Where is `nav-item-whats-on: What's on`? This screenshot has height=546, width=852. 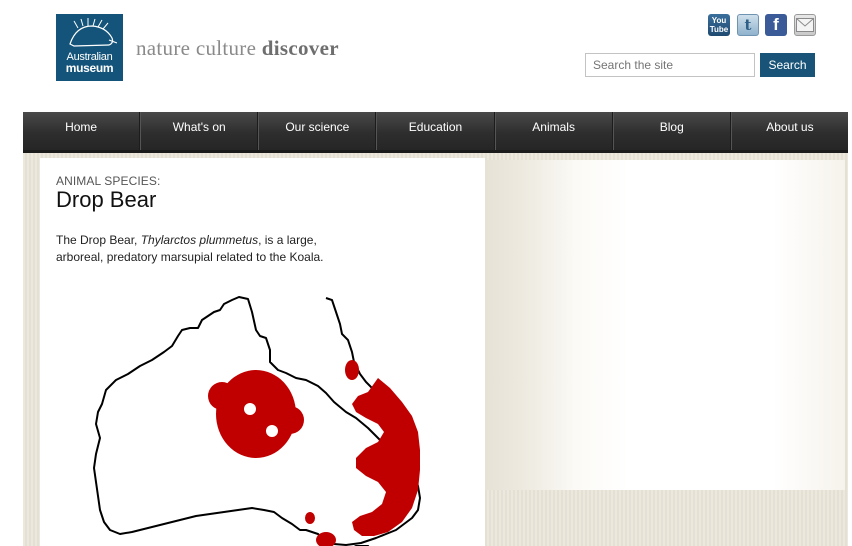
nav-item-whats-on: What's on is located at coordinates (199, 131).